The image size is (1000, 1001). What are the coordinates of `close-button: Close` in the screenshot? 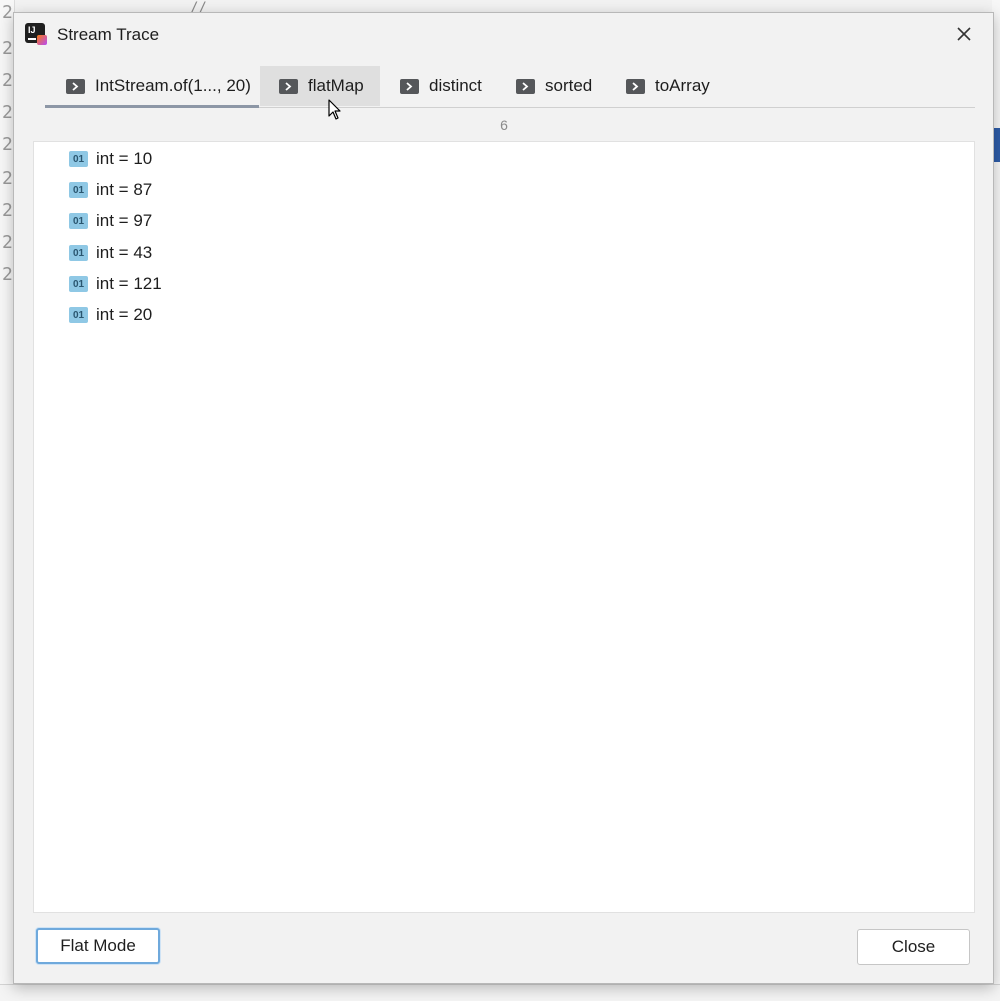 It's located at (913, 947).